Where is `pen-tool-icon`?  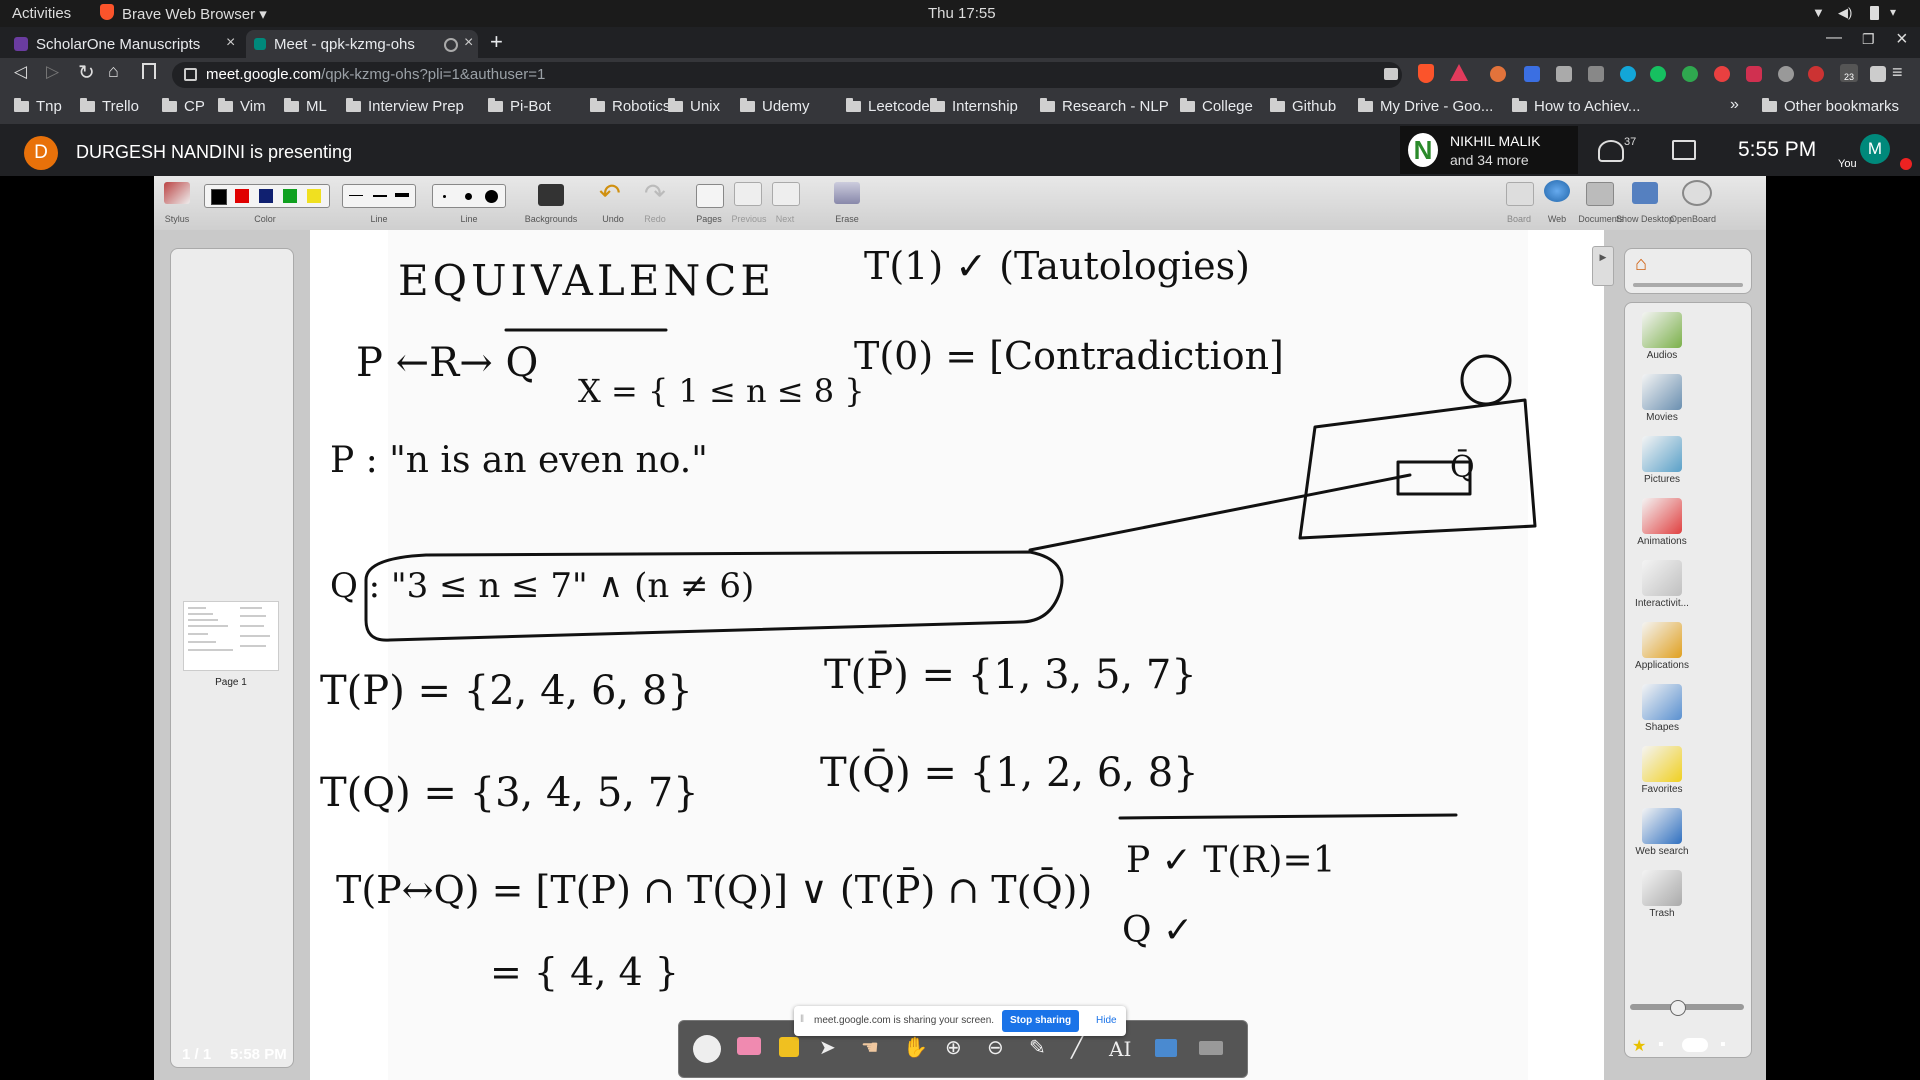
pen-tool-icon is located at coordinates (707, 1049).